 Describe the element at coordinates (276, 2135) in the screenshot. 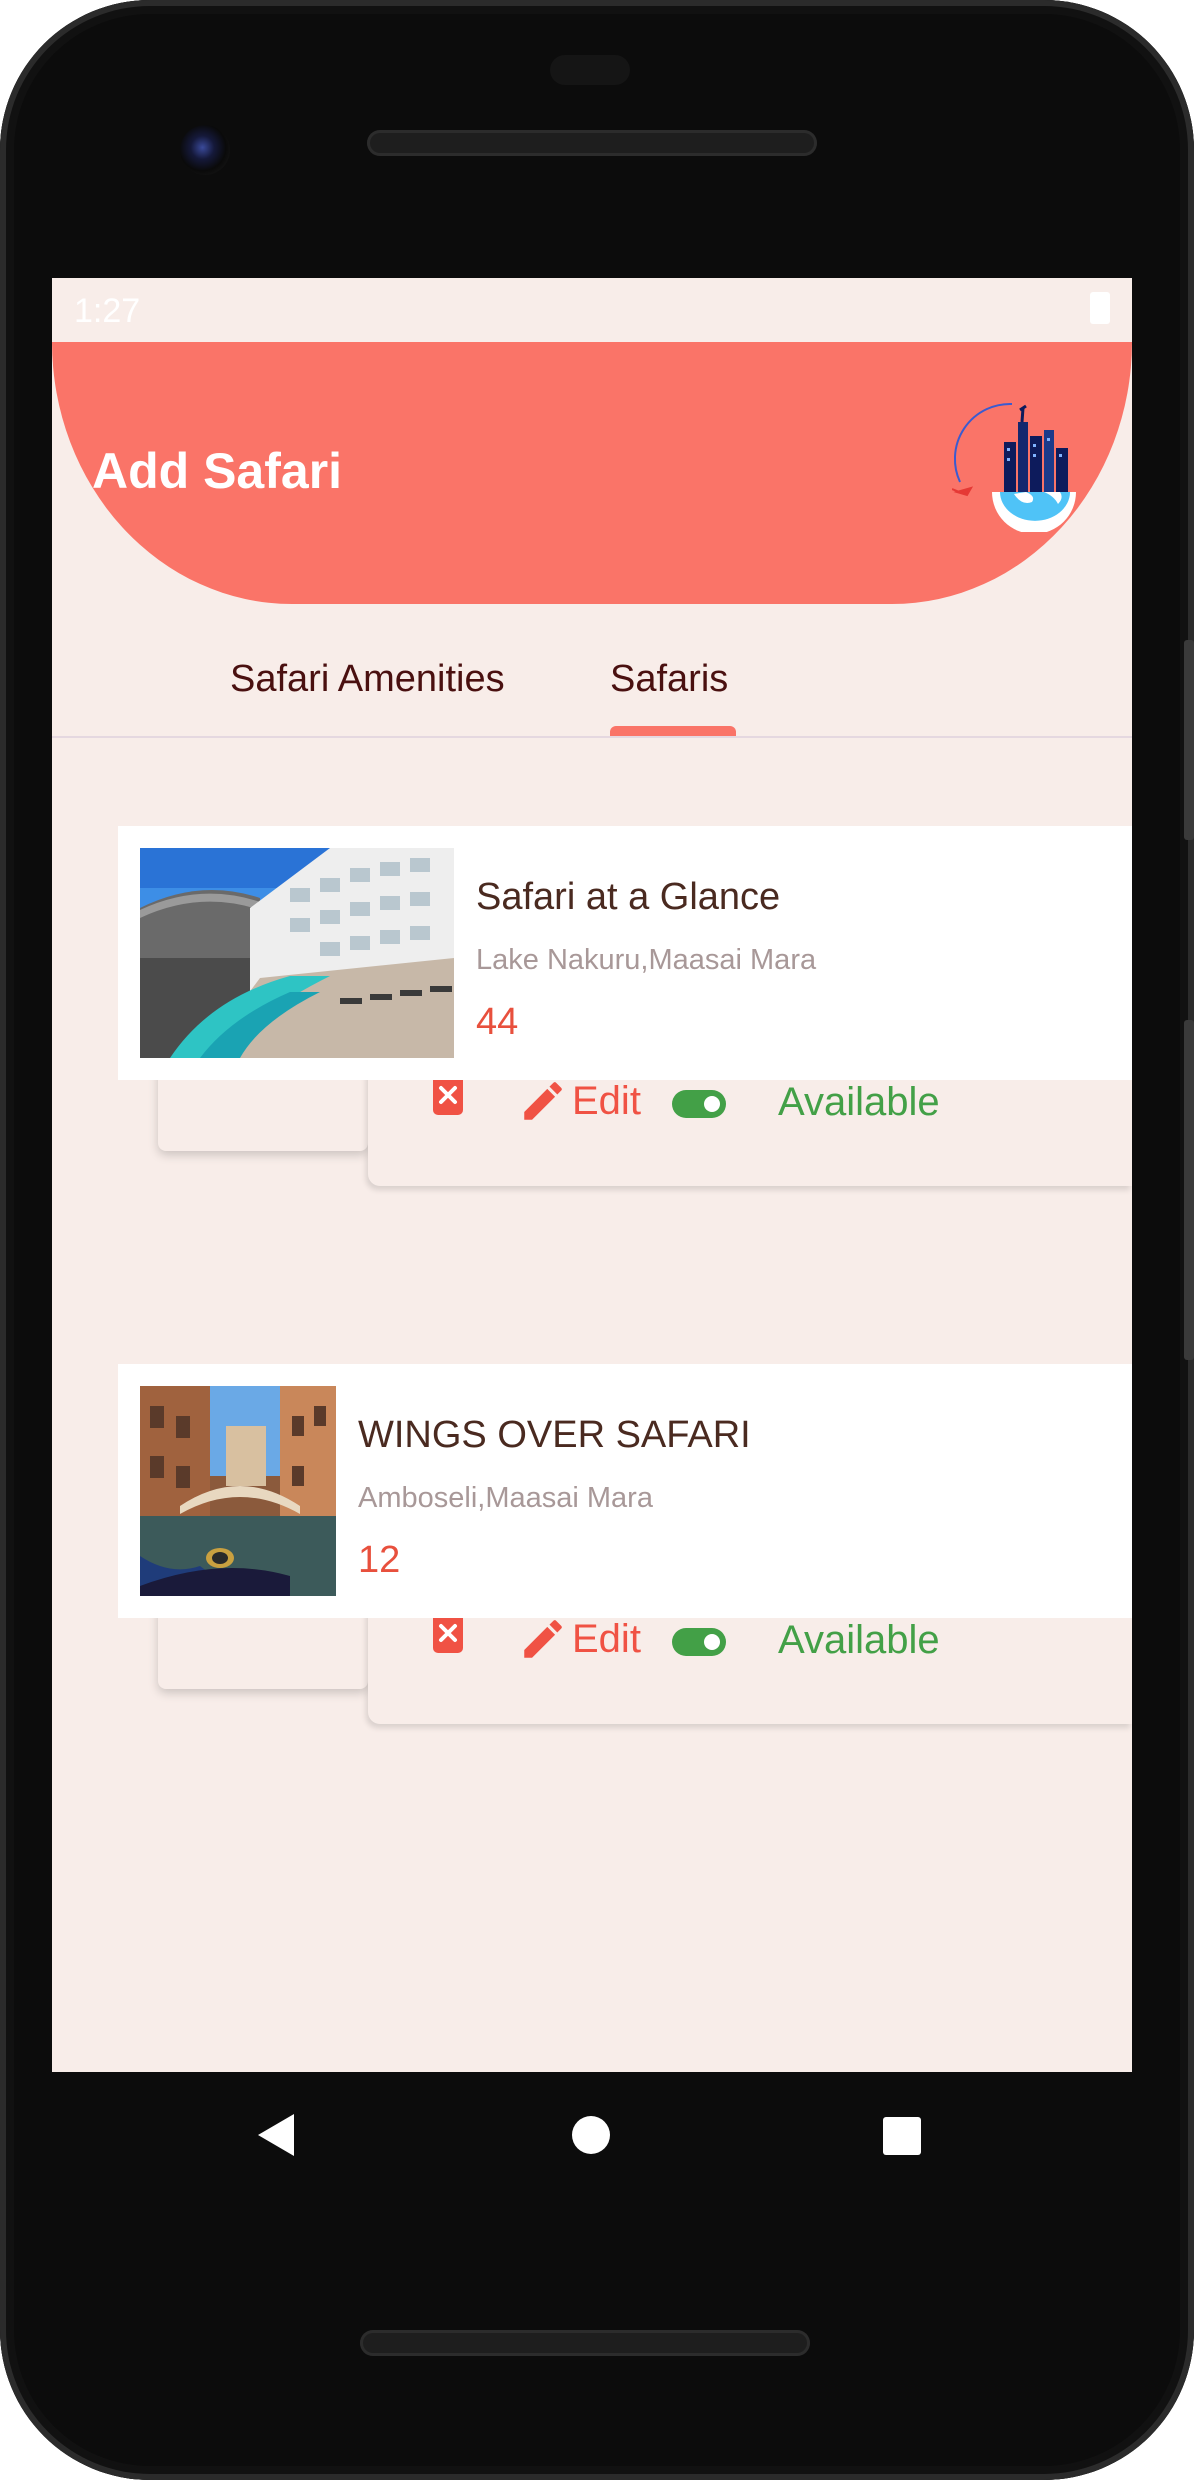

I see `back-icon` at that location.